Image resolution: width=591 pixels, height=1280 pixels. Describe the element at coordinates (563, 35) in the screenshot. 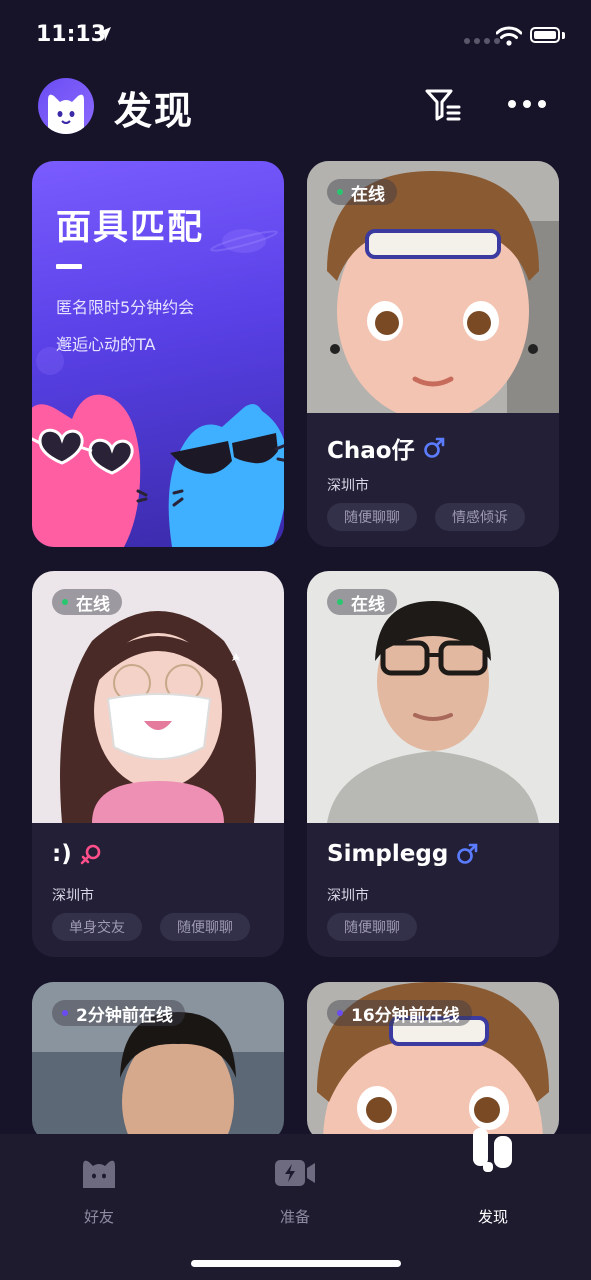

I see `battery-tip` at that location.